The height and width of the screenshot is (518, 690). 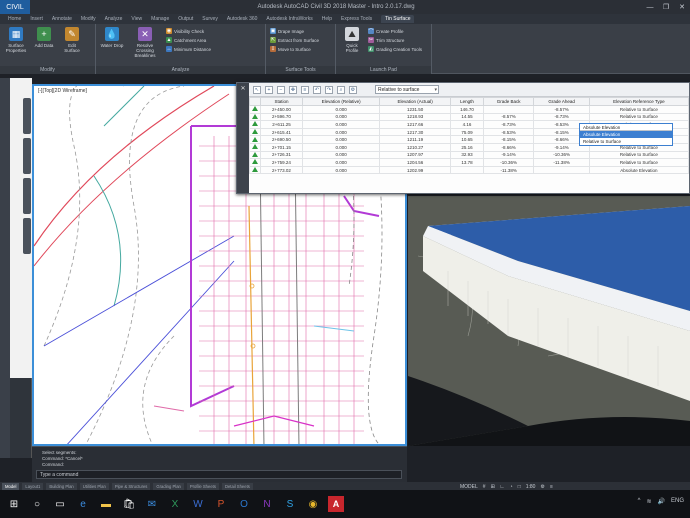 What do you see at coordinates (188, 31) in the screenshot?
I see `visibility-check-button: ◉ Visibility Check` at bounding box center [188, 31].